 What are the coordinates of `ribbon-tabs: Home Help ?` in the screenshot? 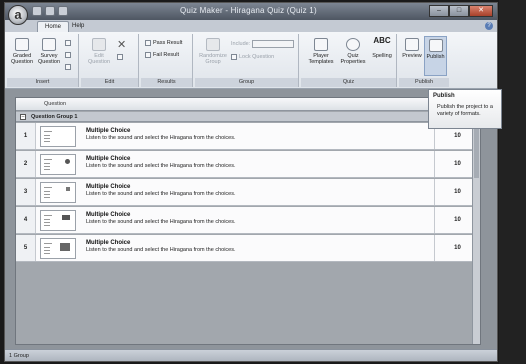 It's located at (251, 26).